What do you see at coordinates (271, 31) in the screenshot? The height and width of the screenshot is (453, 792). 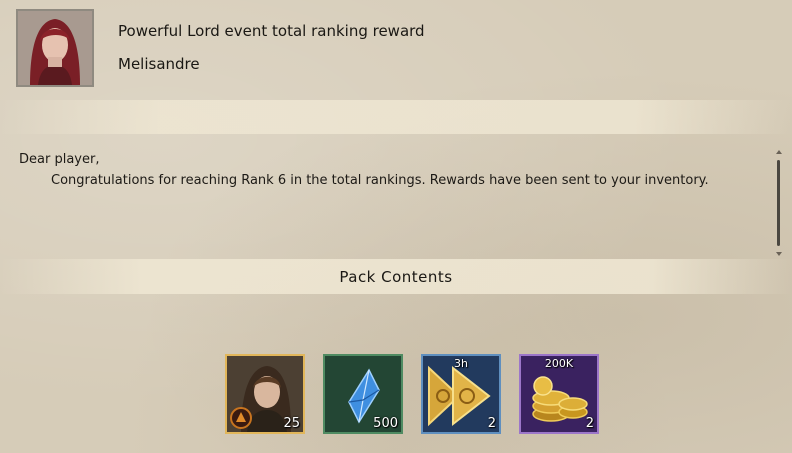 I see `mail-title: Powerful Lord event total ranking reward` at bounding box center [271, 31].